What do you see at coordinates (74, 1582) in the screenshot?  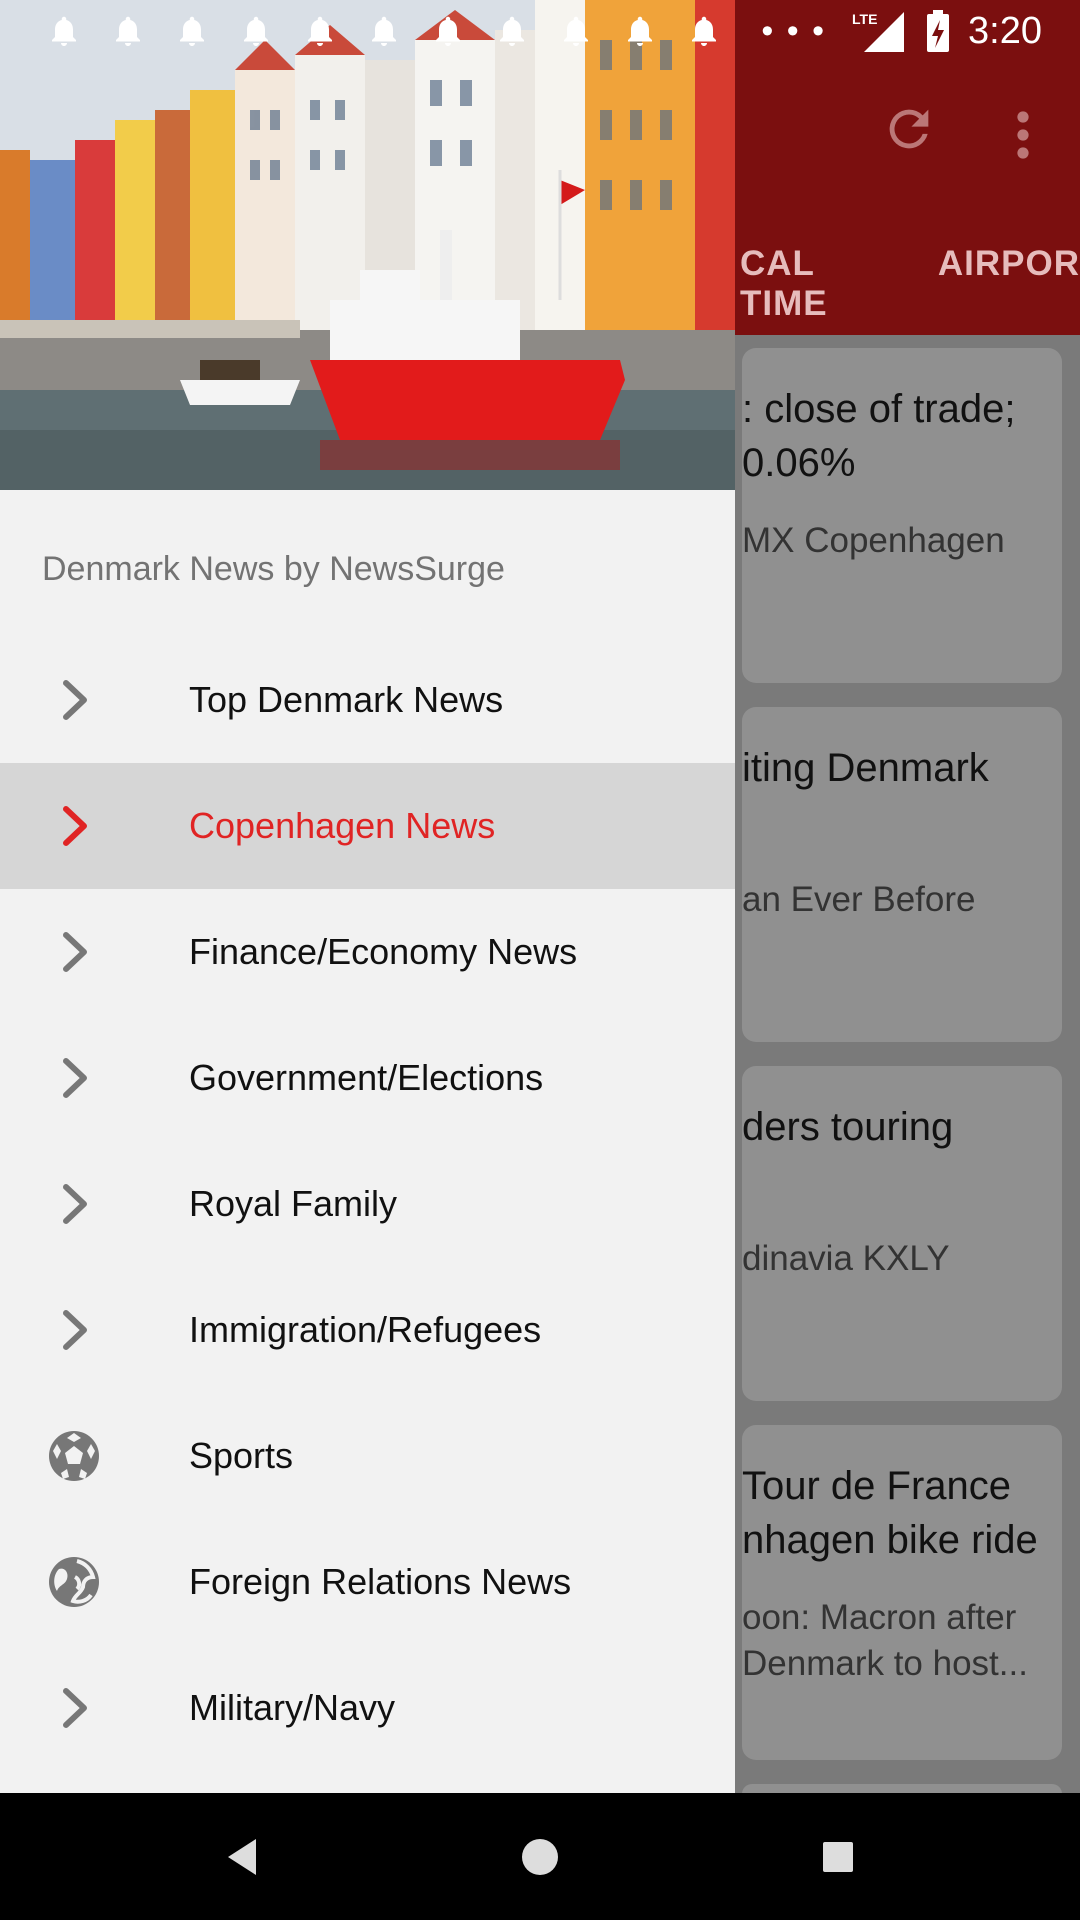 I see `globe-icon` at bounding box center [74, 1582].